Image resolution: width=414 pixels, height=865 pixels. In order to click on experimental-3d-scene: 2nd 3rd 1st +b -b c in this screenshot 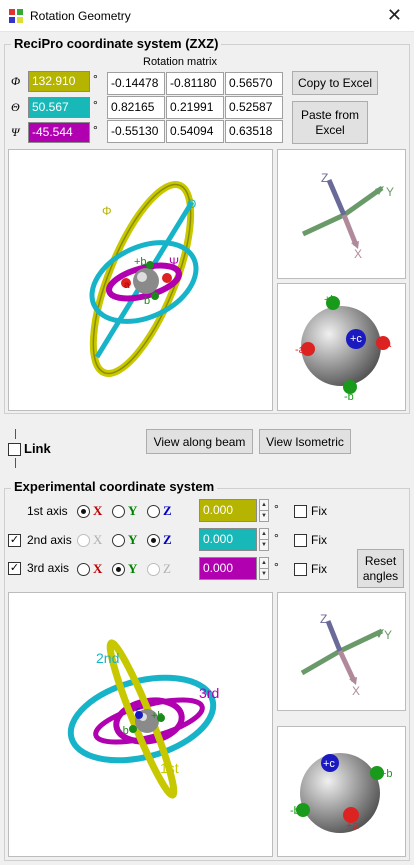, I will do `click(143, 719)`.